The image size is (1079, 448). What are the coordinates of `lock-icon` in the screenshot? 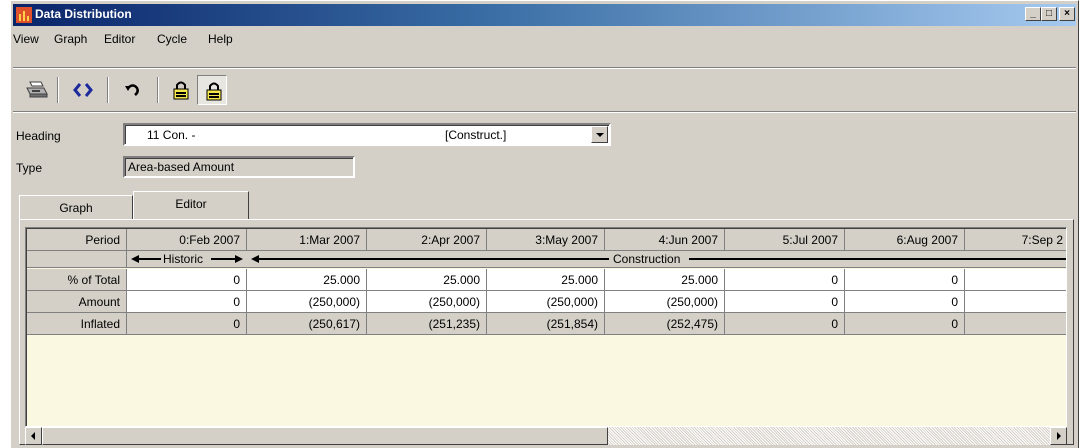 It's located at (181, 90).